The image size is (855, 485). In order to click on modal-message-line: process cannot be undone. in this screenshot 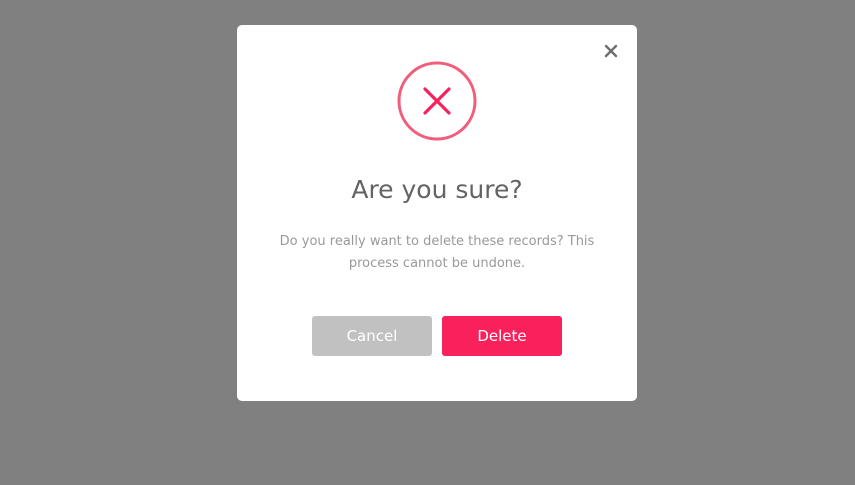, I will do `click(437, 263)`.